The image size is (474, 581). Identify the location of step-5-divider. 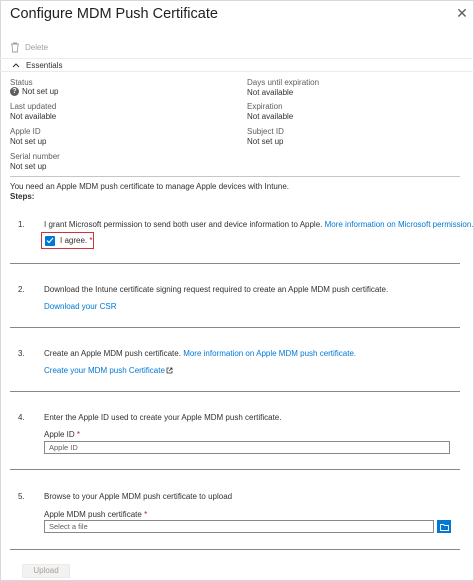
(235, 549).